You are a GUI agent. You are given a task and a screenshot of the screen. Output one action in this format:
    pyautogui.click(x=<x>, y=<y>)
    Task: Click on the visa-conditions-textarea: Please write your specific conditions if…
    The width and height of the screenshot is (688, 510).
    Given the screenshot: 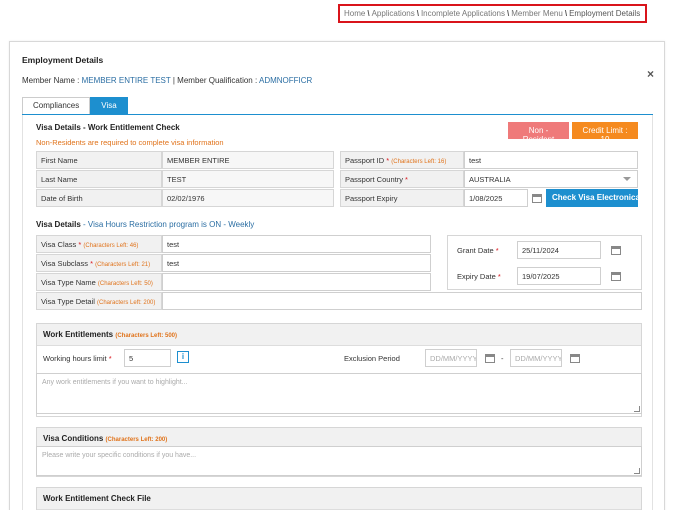 What is the action you would take?
    pyautogui.click(x=339, y=461)
    